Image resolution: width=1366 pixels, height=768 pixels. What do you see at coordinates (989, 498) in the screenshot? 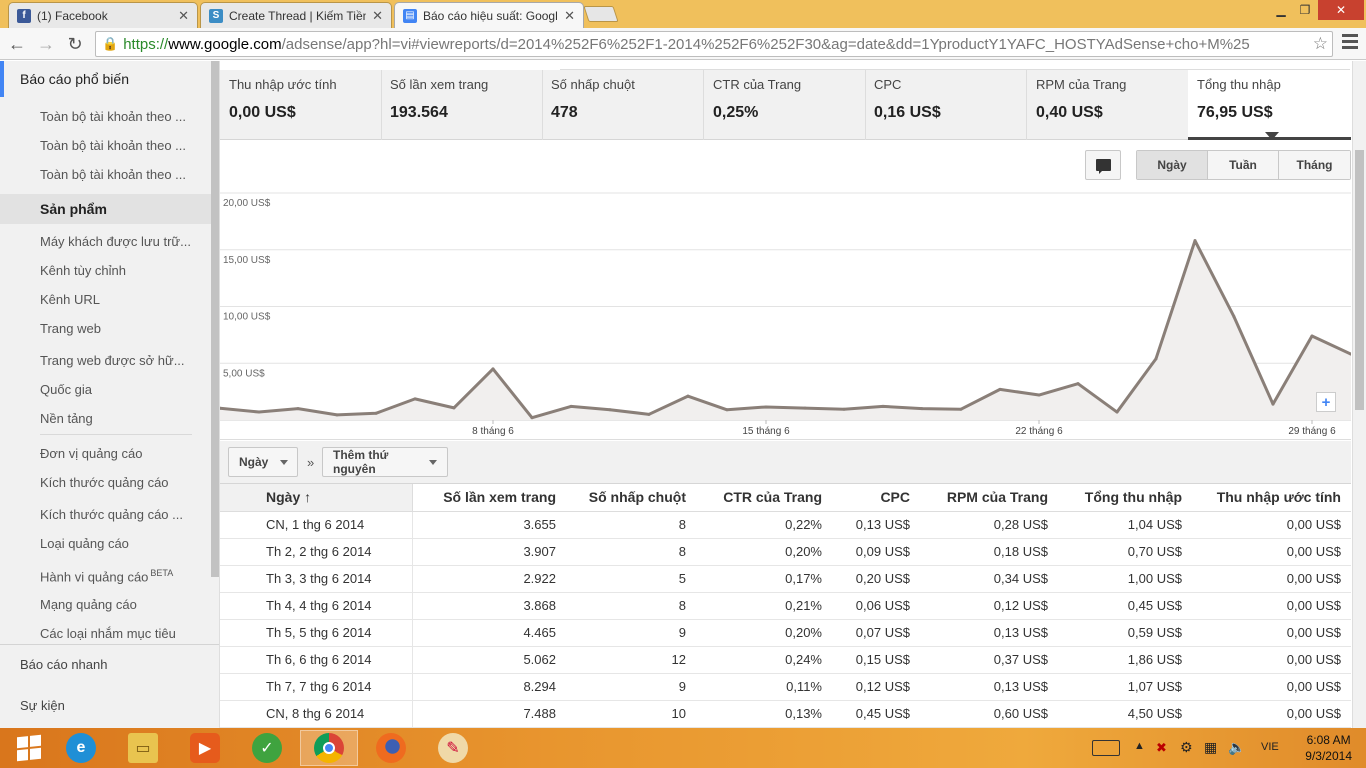
I see `column-header-rpm: RPM của Trang` at bounding box center [989, 498].